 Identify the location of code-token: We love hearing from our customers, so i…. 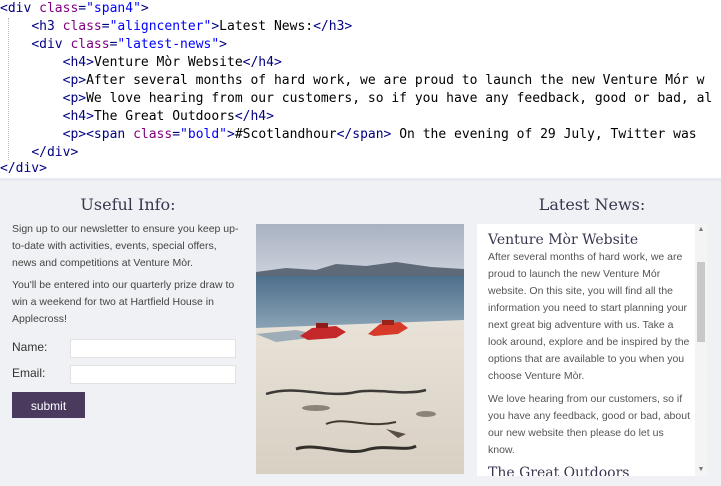
(399, 98).